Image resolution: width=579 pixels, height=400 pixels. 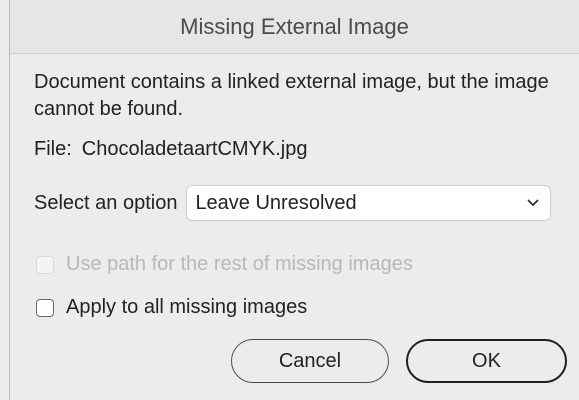 I want to click on dialog-title: Missing External Image, so click(x=294, y=27).